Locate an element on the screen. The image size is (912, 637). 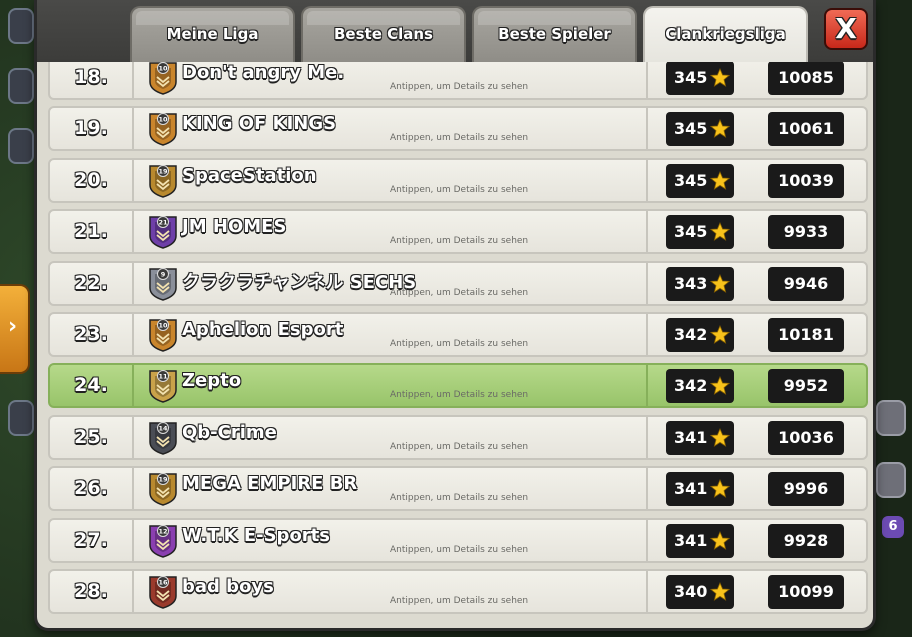
clan-level: 21 is located at coordinates (163, 223).